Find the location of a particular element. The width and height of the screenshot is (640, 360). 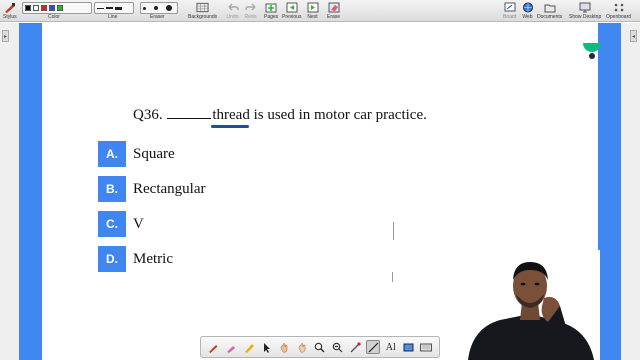

erase-icon is located at coordinates (333, 7).